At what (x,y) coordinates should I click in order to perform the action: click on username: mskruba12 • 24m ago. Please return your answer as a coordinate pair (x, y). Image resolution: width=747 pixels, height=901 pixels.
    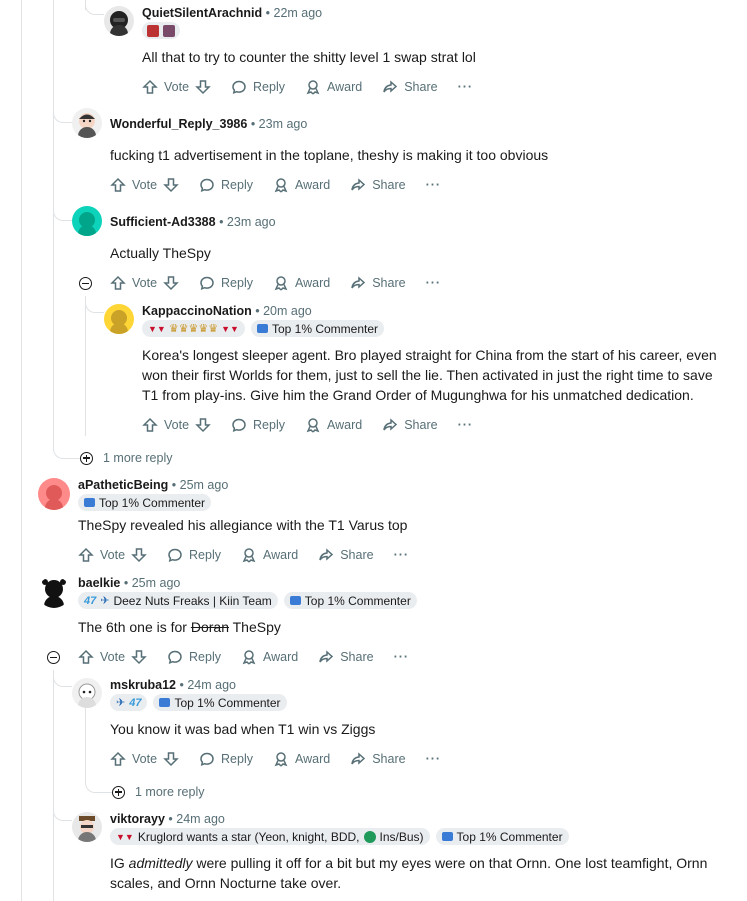
    Looking at the image, I should click on (173, 685).